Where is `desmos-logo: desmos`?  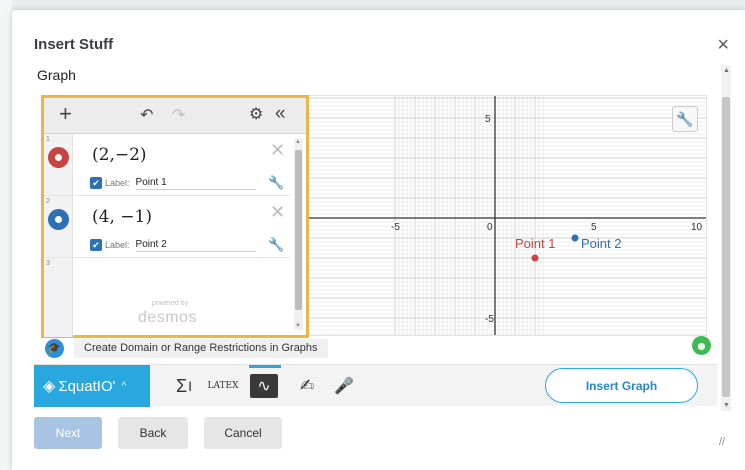 desmos-logo: desmos is located at coordinates (168, 317).